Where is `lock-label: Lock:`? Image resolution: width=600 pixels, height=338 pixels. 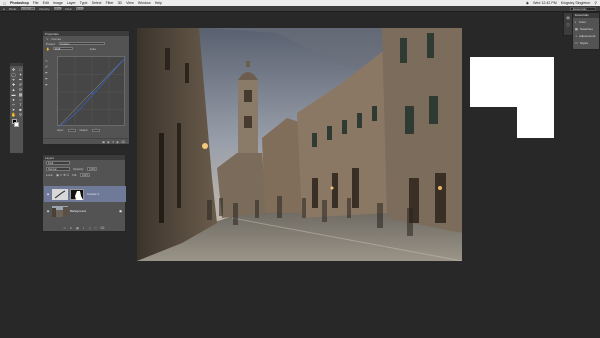
lock-label: Lock: is located at coordinates (50, 175).